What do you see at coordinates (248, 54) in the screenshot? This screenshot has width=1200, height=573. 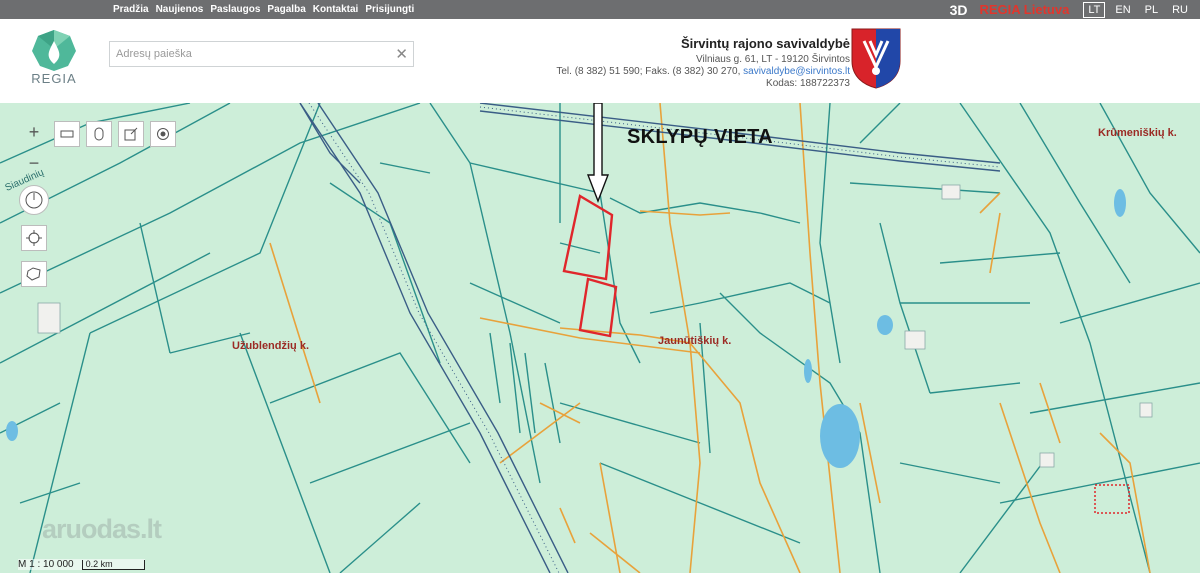 I see `address-search-input` at bounding box center [248, 54].